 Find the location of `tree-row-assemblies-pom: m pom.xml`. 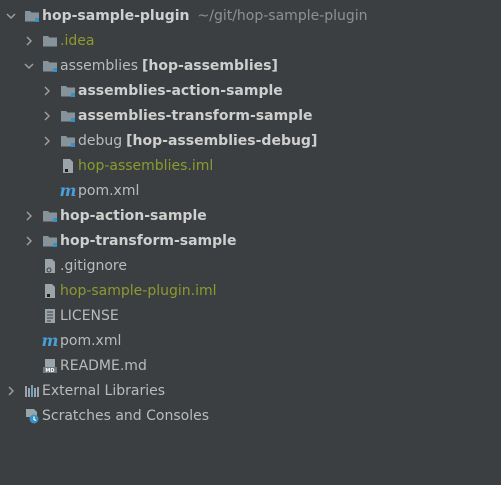

tree-row-assemblies-pom: m pom.xml is located at coordinates (250, 190).